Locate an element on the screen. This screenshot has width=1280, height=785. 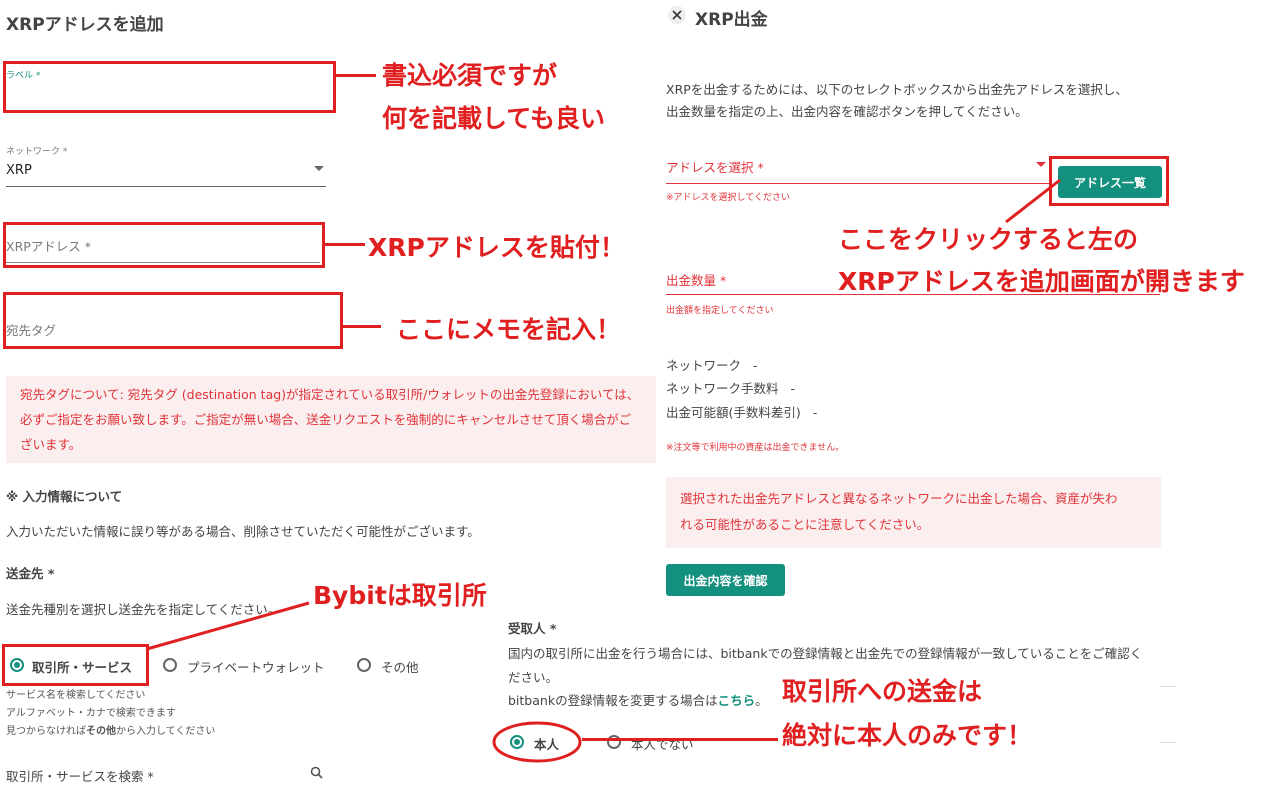
address-error: ※アドレスを選択してください is located at coordinates (728, 198).